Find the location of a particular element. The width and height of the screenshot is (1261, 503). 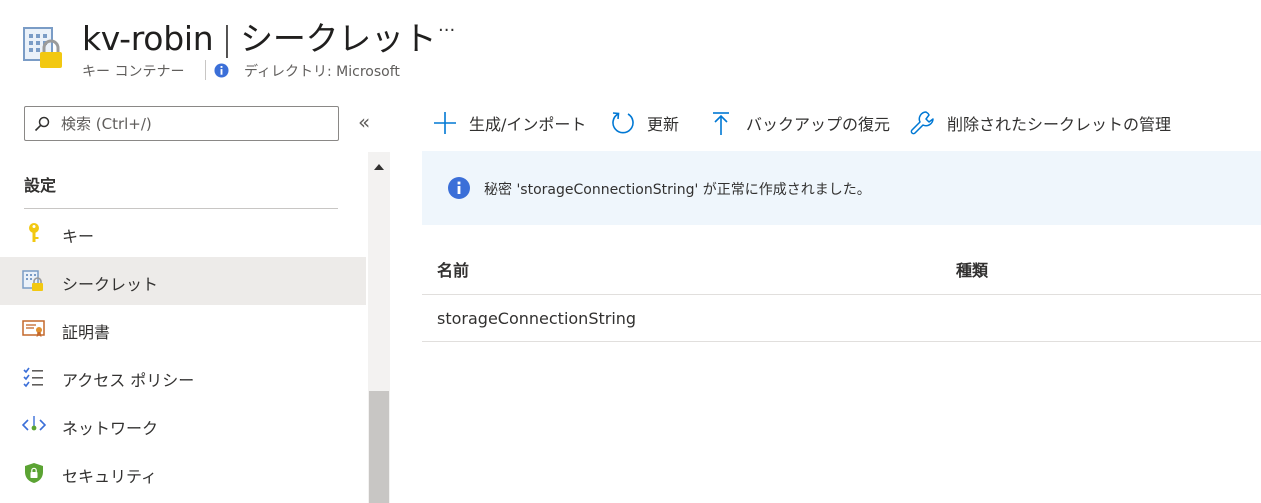

sidebar-item-security: セキュリティ is located at coordinates (183, 473).